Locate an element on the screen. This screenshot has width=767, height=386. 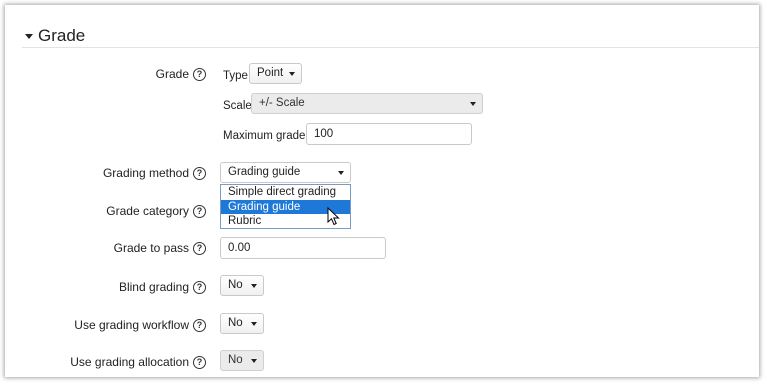
grading-workflow-label: Use grading workflow is located at coordinates (131, 325).